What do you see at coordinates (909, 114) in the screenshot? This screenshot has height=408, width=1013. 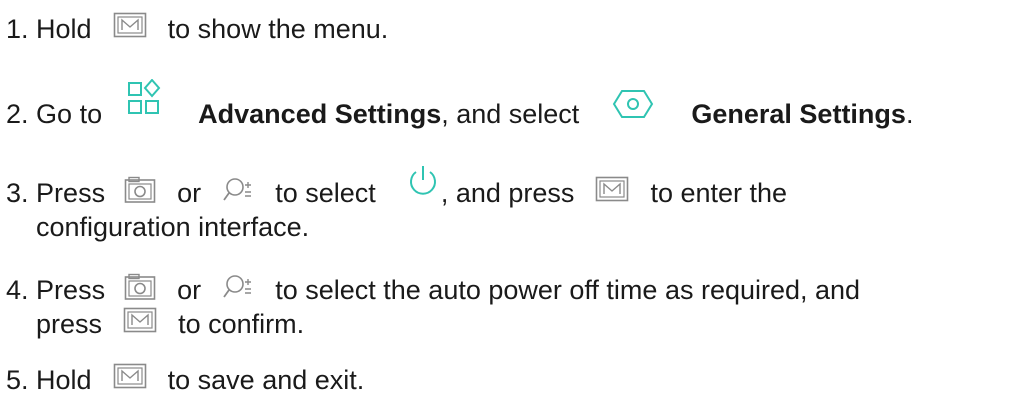 I see `step-text: .` at bounding box center [909, 114].